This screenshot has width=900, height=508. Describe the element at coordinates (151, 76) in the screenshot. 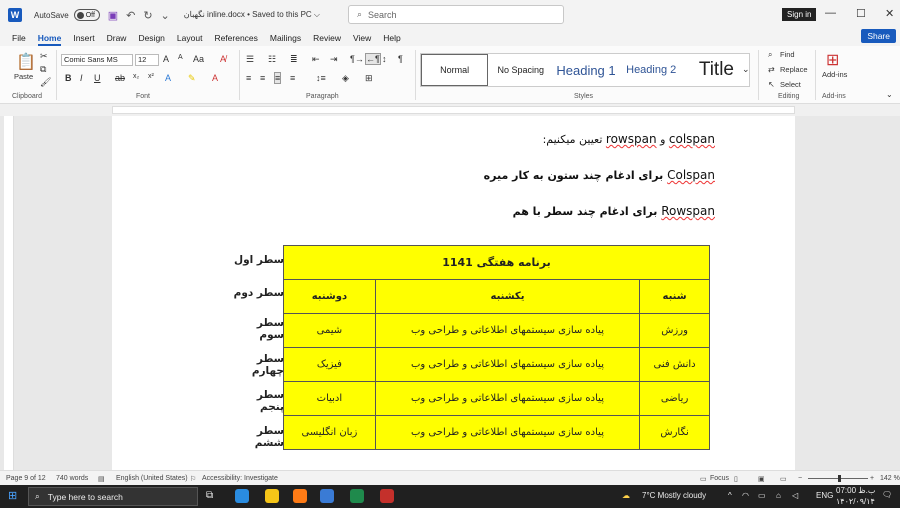

I see `superscript-icon: x²` at that location.